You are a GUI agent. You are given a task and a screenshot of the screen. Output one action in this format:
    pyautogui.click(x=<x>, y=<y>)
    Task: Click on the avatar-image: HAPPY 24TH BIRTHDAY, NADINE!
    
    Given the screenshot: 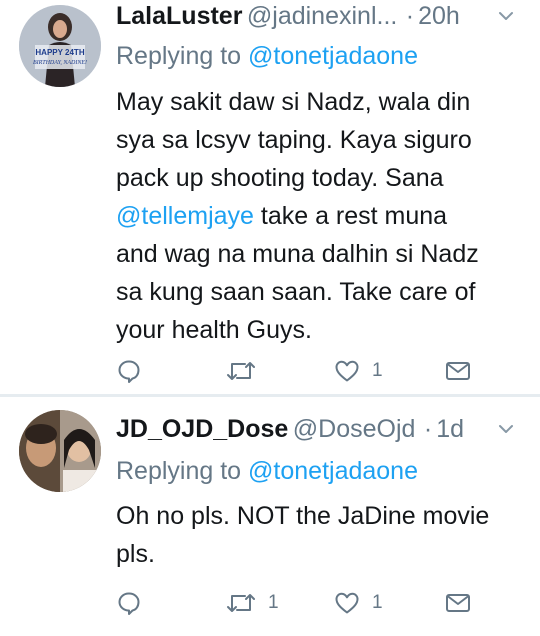 What is the action you would take?
    pyautogui.click(x=60, y=46)
    